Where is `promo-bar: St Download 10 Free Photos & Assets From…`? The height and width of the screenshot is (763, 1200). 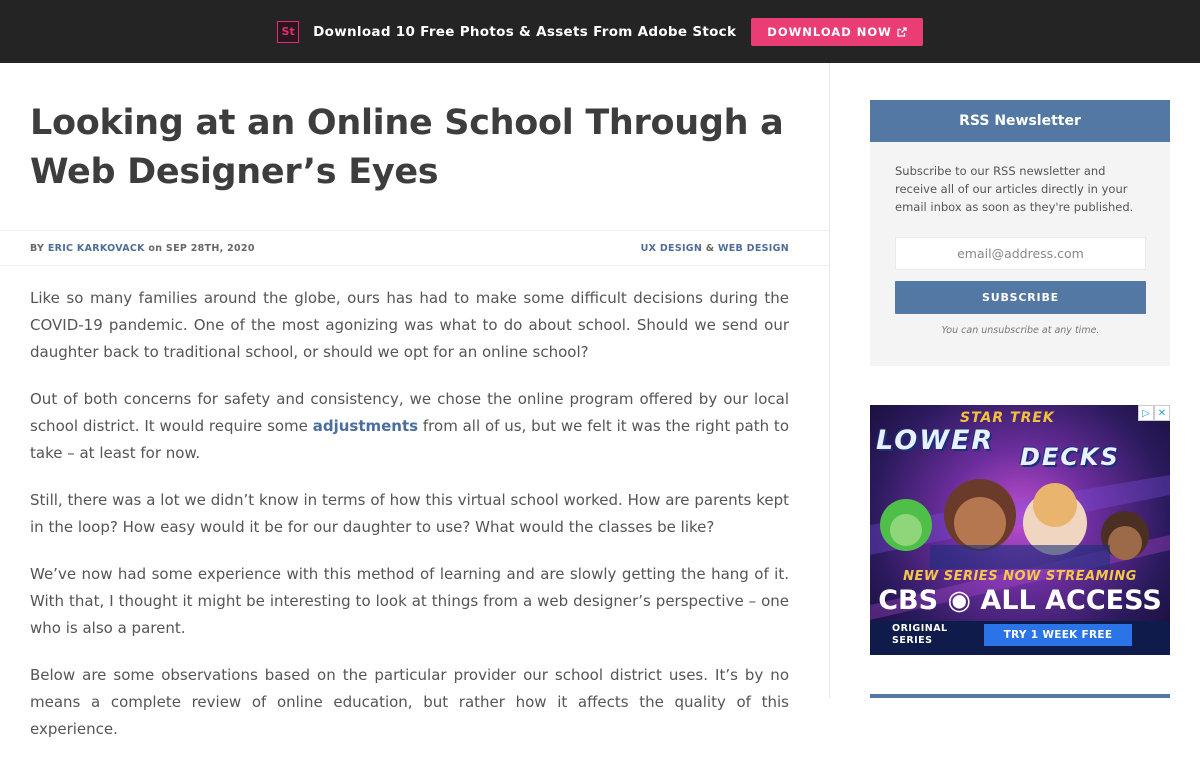 promo-bar: St Download 10 Free Photos & Assets From… is located at coordinates (600, 31).